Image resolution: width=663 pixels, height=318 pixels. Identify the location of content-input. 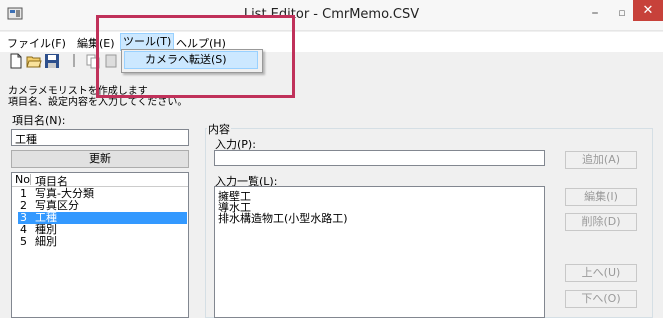
(379, 158).